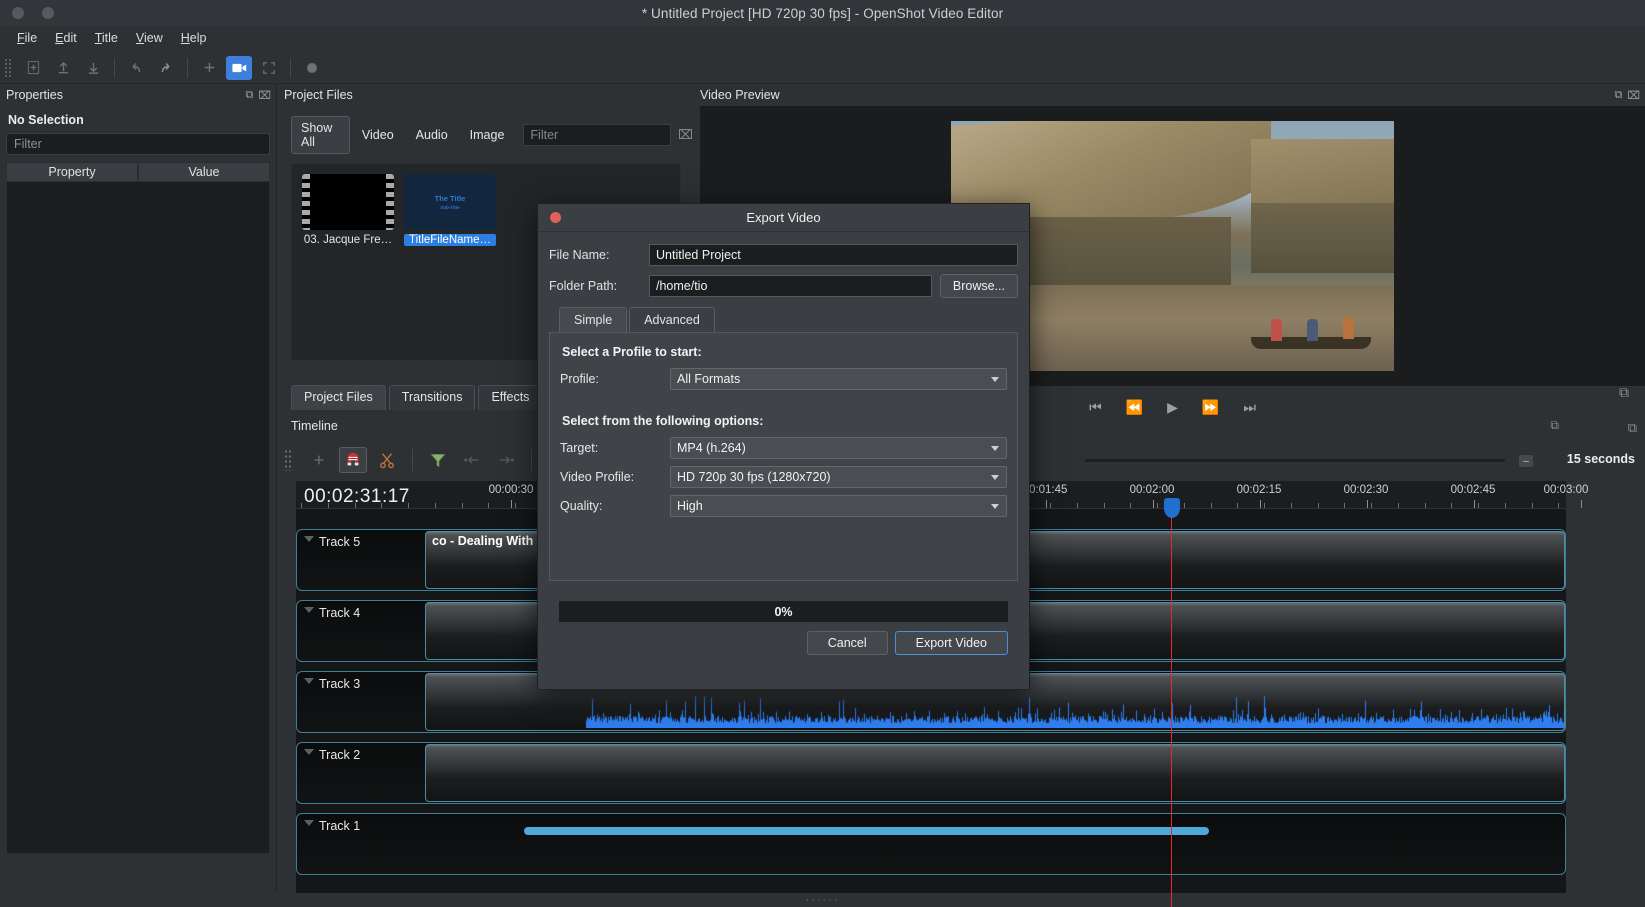 This screenshot has height=907, width=1645. Describe the element at coordinates (833, 255) in the screenshot. I see `file-name-input: Untitled Project` at that location.